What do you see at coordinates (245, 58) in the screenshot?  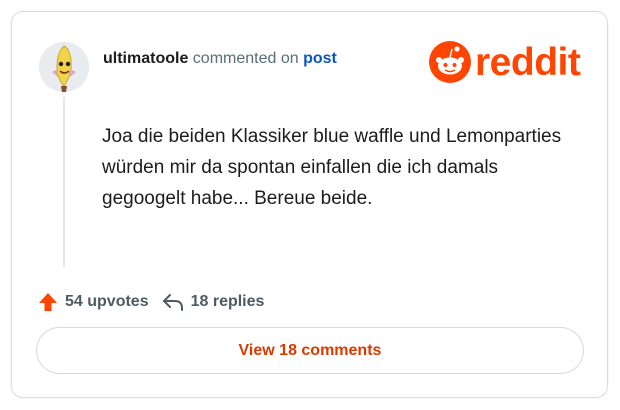 I see `action-text: commented on` at bounding box center [245, 58].